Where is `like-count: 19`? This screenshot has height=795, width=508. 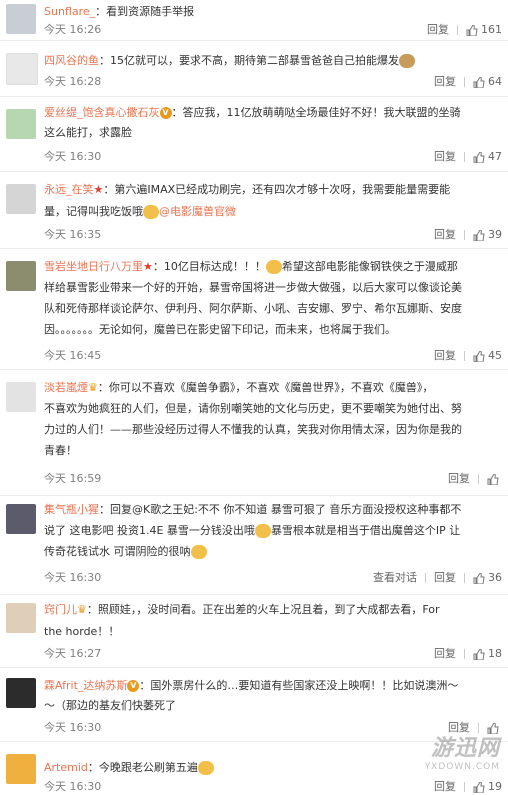
like-count: 19 is located at coordinates (495, 786).